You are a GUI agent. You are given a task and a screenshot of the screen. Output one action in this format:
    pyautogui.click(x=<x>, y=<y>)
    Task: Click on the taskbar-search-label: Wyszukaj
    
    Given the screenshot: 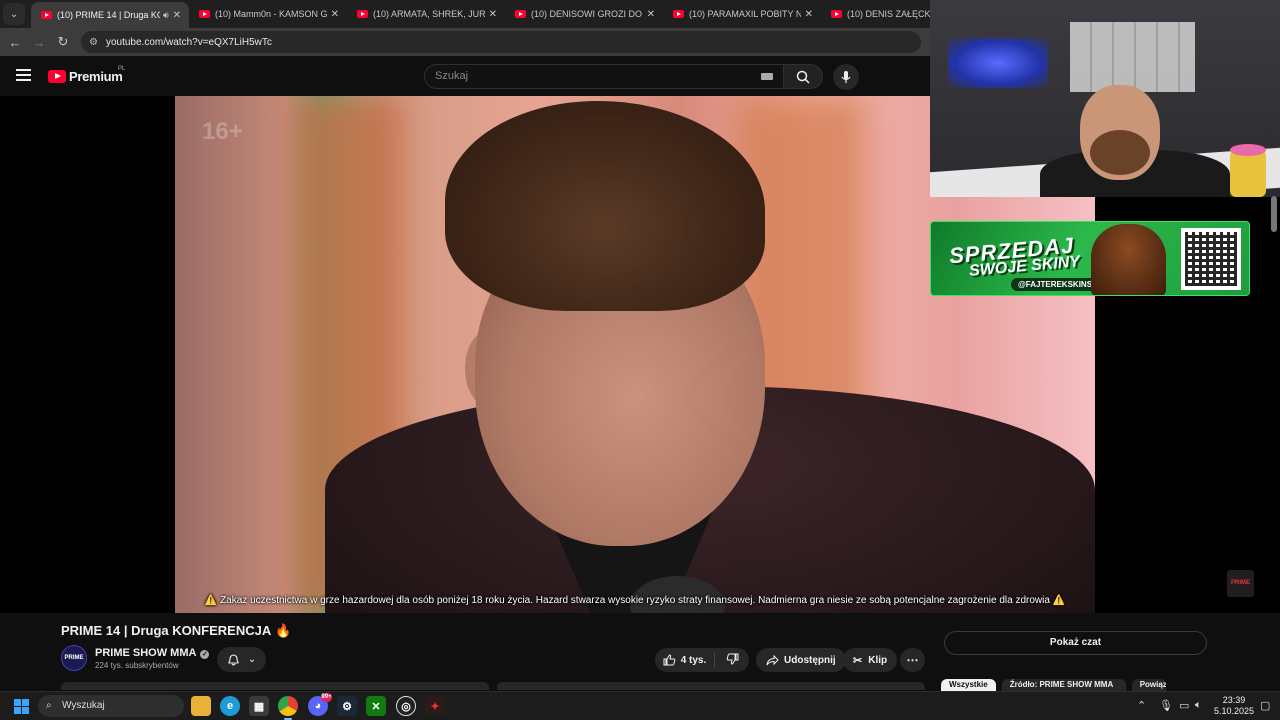 What is the action you would take?
    pyautogui.click(x=83, y=705)
    